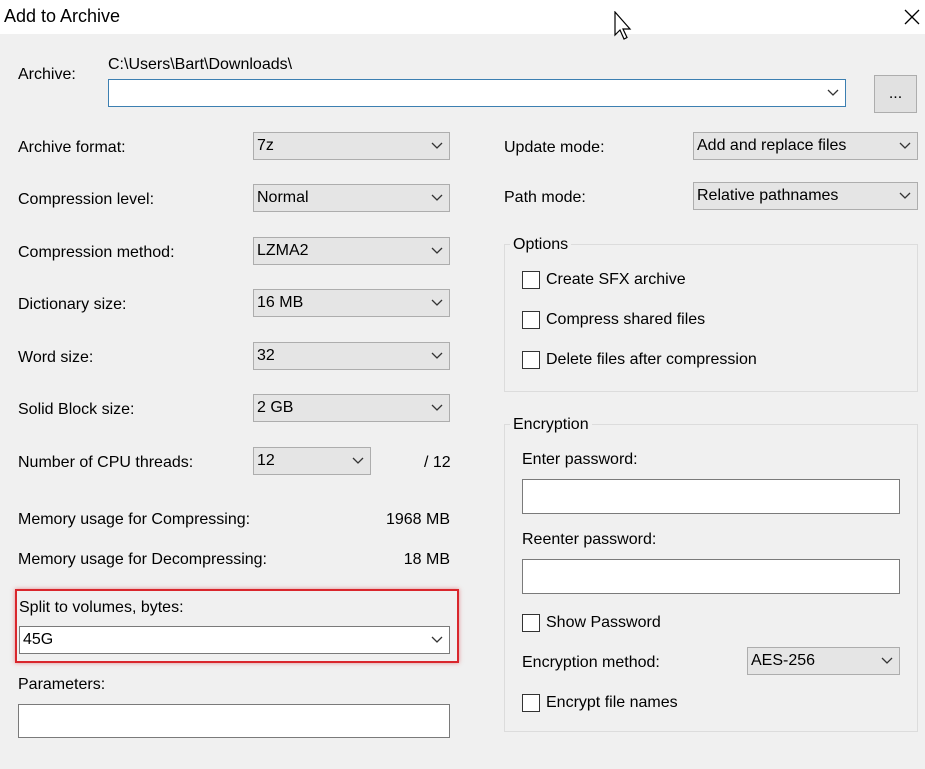 This screenshot has width=925, height=769. I want to click on show-password-label: Show Password, so click(603, 622).